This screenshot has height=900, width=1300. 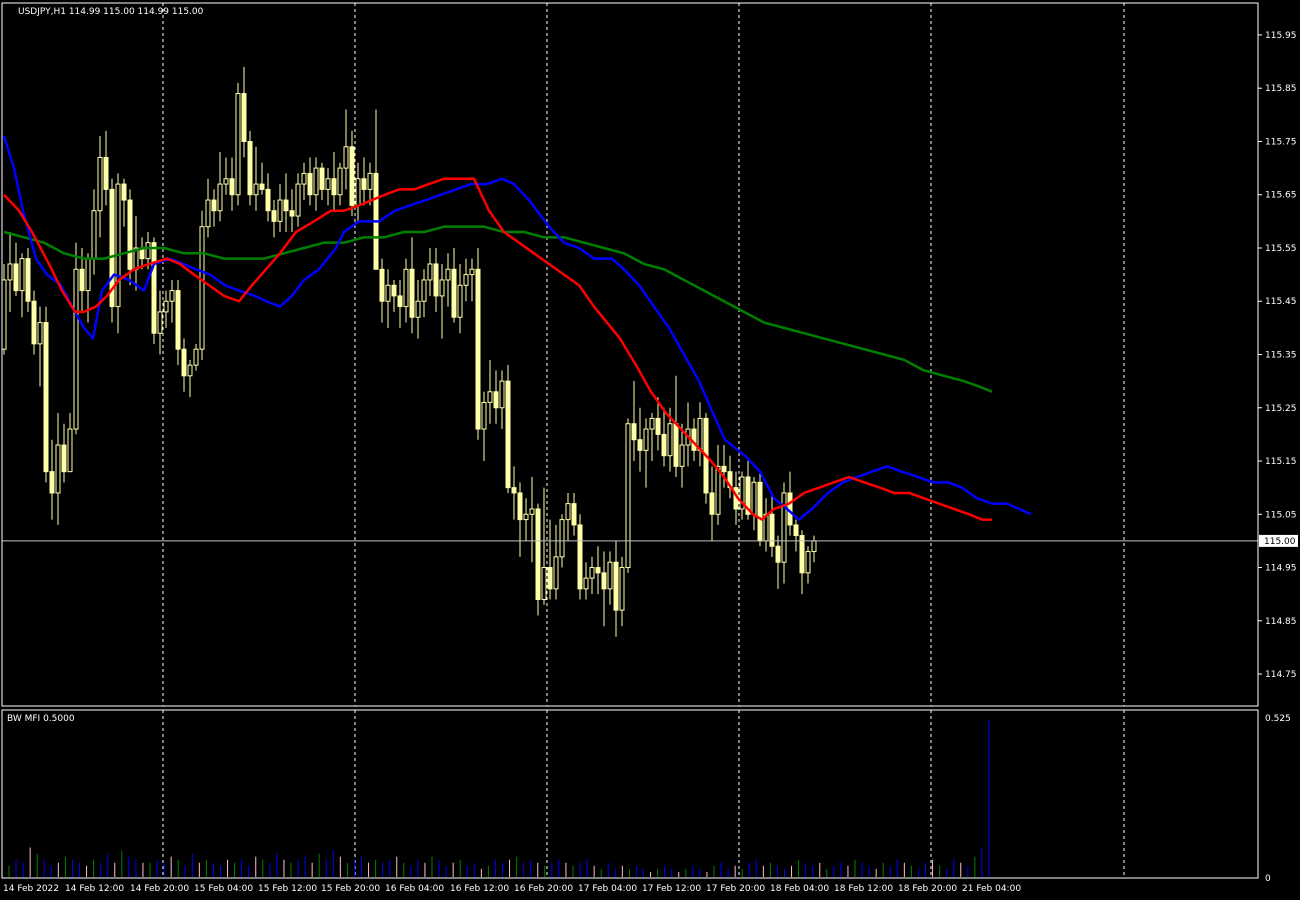 I want to click on price-tick-label: 114.75, so click(x=1281, y=675).